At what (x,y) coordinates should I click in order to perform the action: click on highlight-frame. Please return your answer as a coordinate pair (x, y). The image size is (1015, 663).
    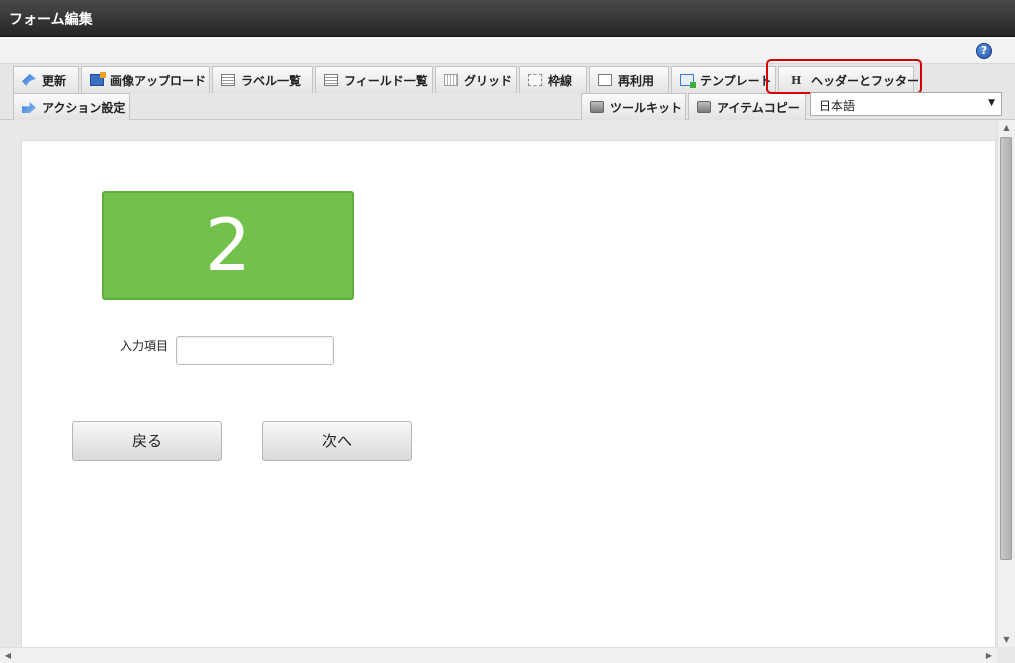
    Looking at the image, I should click on (844, 76).